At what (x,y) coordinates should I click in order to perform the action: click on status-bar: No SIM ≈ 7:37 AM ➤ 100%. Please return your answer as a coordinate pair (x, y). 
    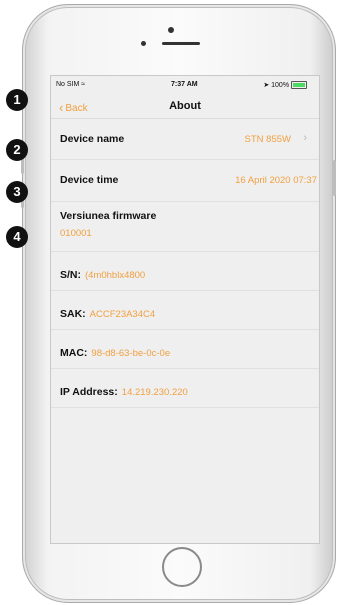
    Looking at the image, I should click on (185, 87).